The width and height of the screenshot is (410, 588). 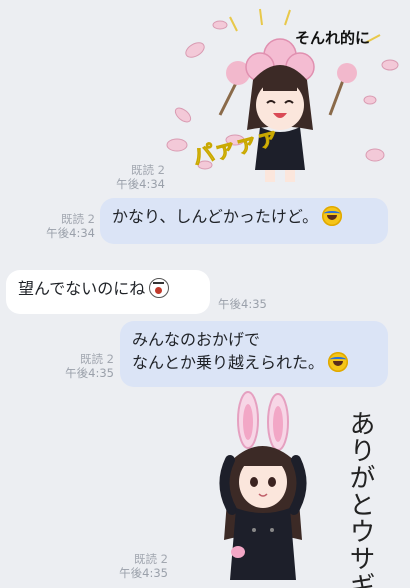 What do you see at coordinates (82, 288) in the screenshot?
I see `message-text: 望んでないのにね` at bounding box center [82, 288].